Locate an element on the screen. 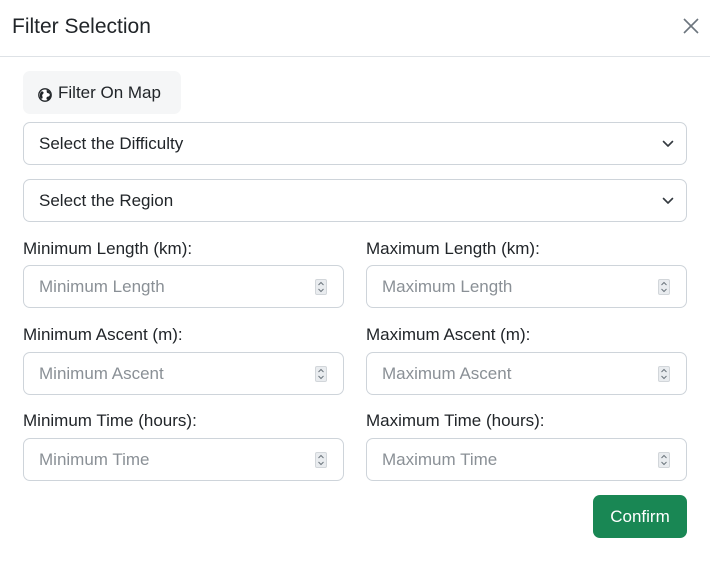 The height and width of the screenshot is (562, 710). min-time-placeholder: Minimum Time is located at coordinates (94, 459).